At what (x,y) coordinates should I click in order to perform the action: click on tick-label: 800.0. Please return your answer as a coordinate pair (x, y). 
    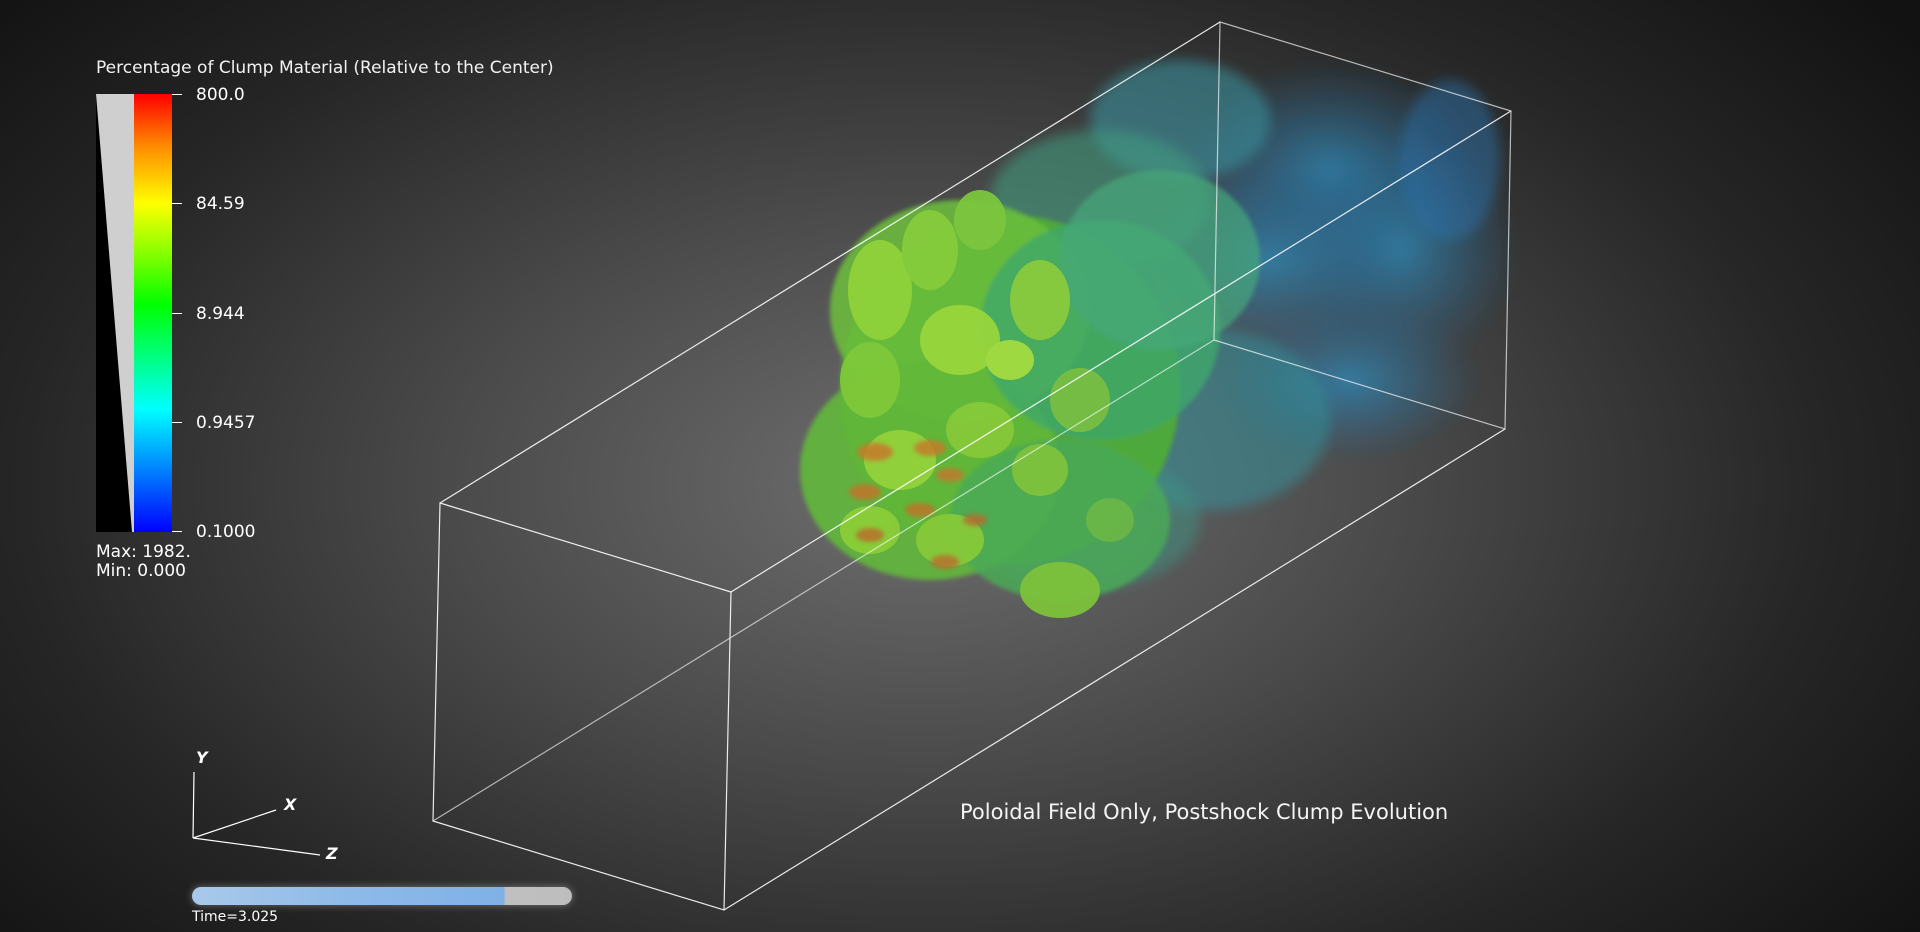
    Looking at the image, I should click on (220, 95).